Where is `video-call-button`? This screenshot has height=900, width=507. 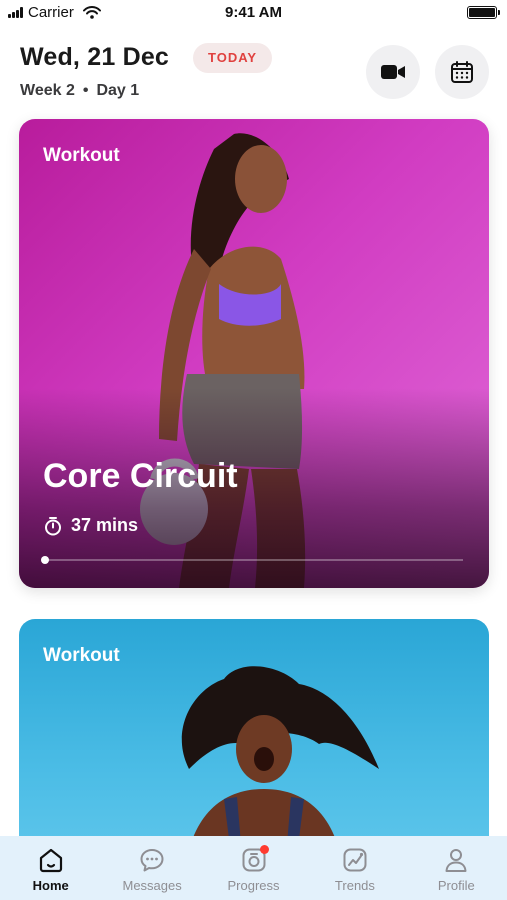 video-call-button is located at coordinates (393, 72).